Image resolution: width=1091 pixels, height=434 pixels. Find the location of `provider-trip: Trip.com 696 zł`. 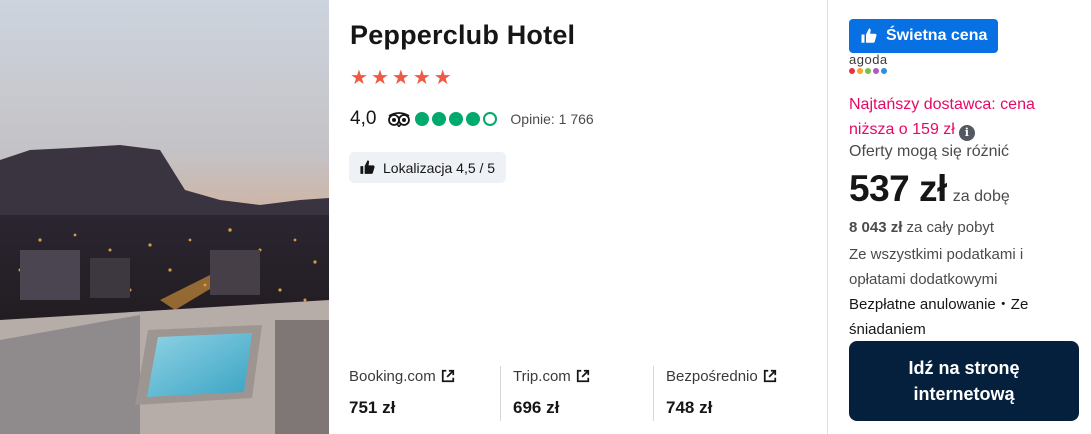

provider-trip: Trip.com 696 zł is located at coordinates (551, 393).